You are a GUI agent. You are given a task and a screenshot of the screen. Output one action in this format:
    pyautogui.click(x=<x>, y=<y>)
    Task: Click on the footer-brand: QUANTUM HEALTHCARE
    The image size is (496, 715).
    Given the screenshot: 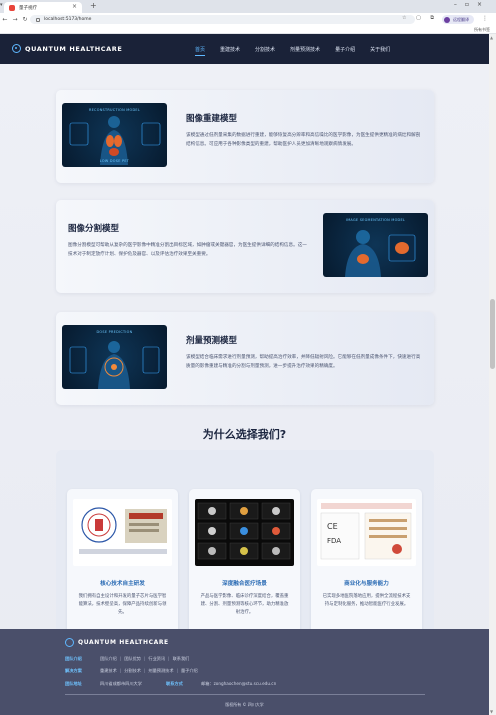 What is the action you would take?
    pyautogui.click(x=117, y=642)
    